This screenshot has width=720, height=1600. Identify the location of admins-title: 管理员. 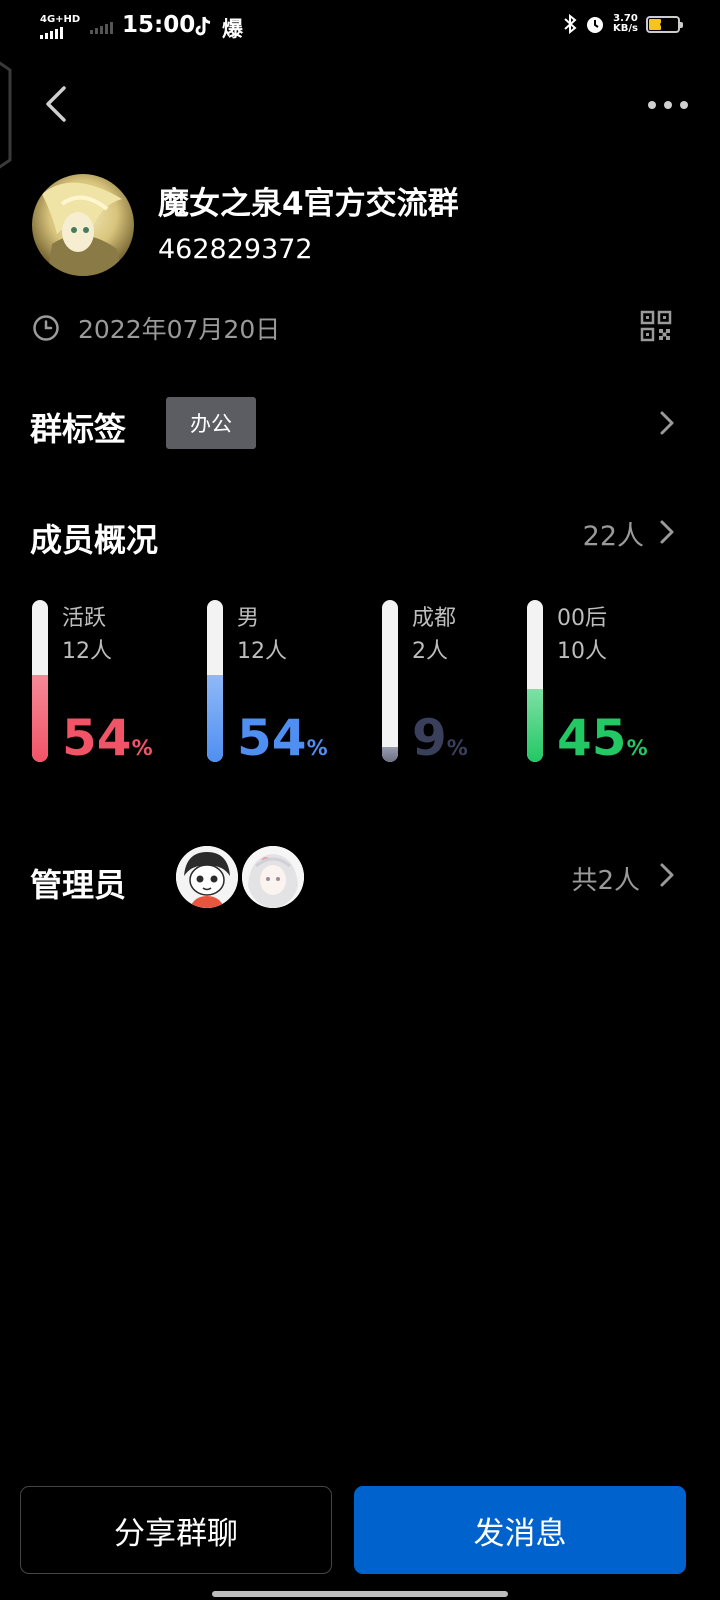
(78, 885).